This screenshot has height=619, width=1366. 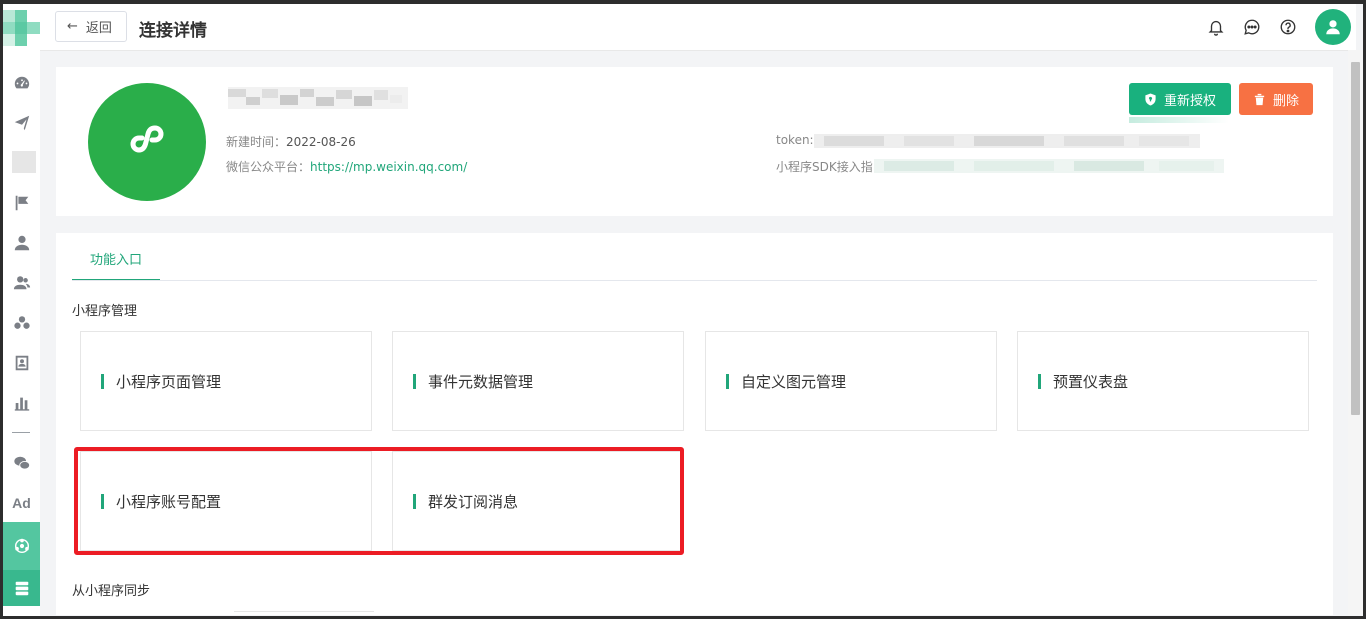 I want to click on ad-icon: Ad, so click(x=21, y=503).